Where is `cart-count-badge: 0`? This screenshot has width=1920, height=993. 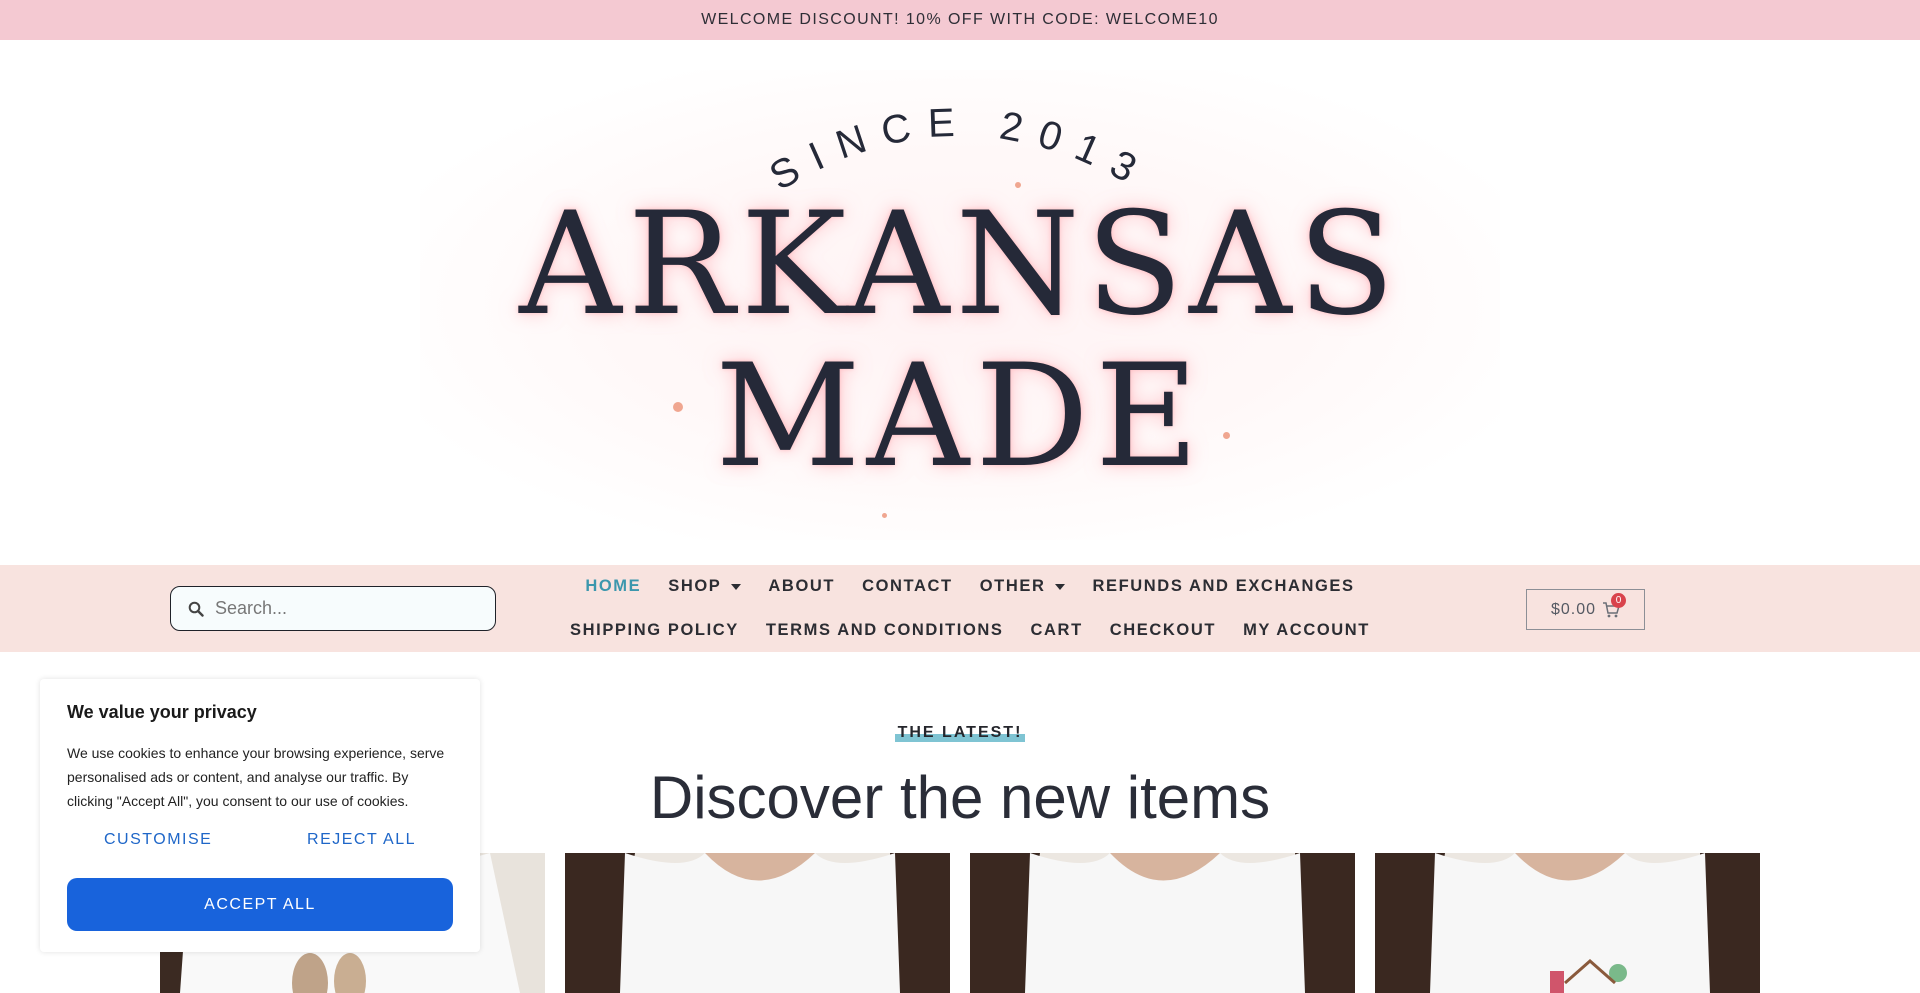 cart-count-badge: 0 is located at coordinates (1618, 600).